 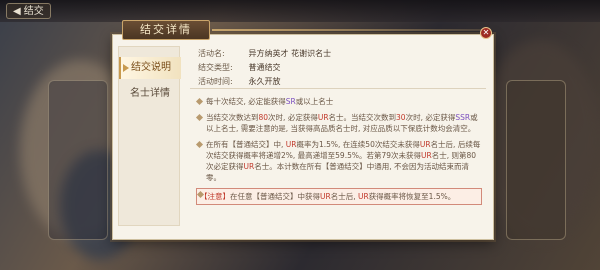 What do you see at coordinates (211, 53) in the screenshot?
I see `info-label: 活动名:` at bounding box center [211, 53].